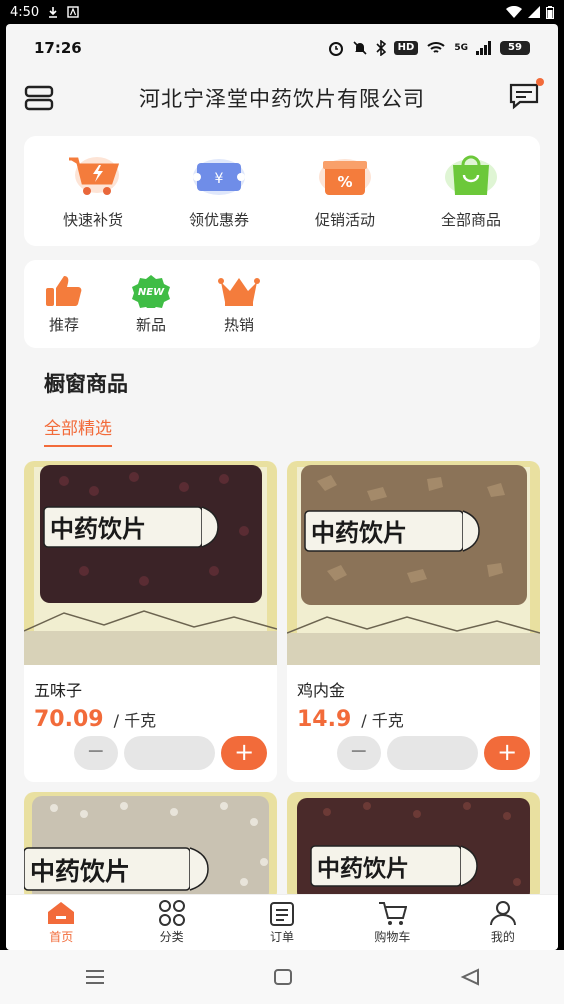 Image resolution: width=564 pixels, height=1004 pixels. I want to click on tab-cart: 购物车, so click(392, 922).